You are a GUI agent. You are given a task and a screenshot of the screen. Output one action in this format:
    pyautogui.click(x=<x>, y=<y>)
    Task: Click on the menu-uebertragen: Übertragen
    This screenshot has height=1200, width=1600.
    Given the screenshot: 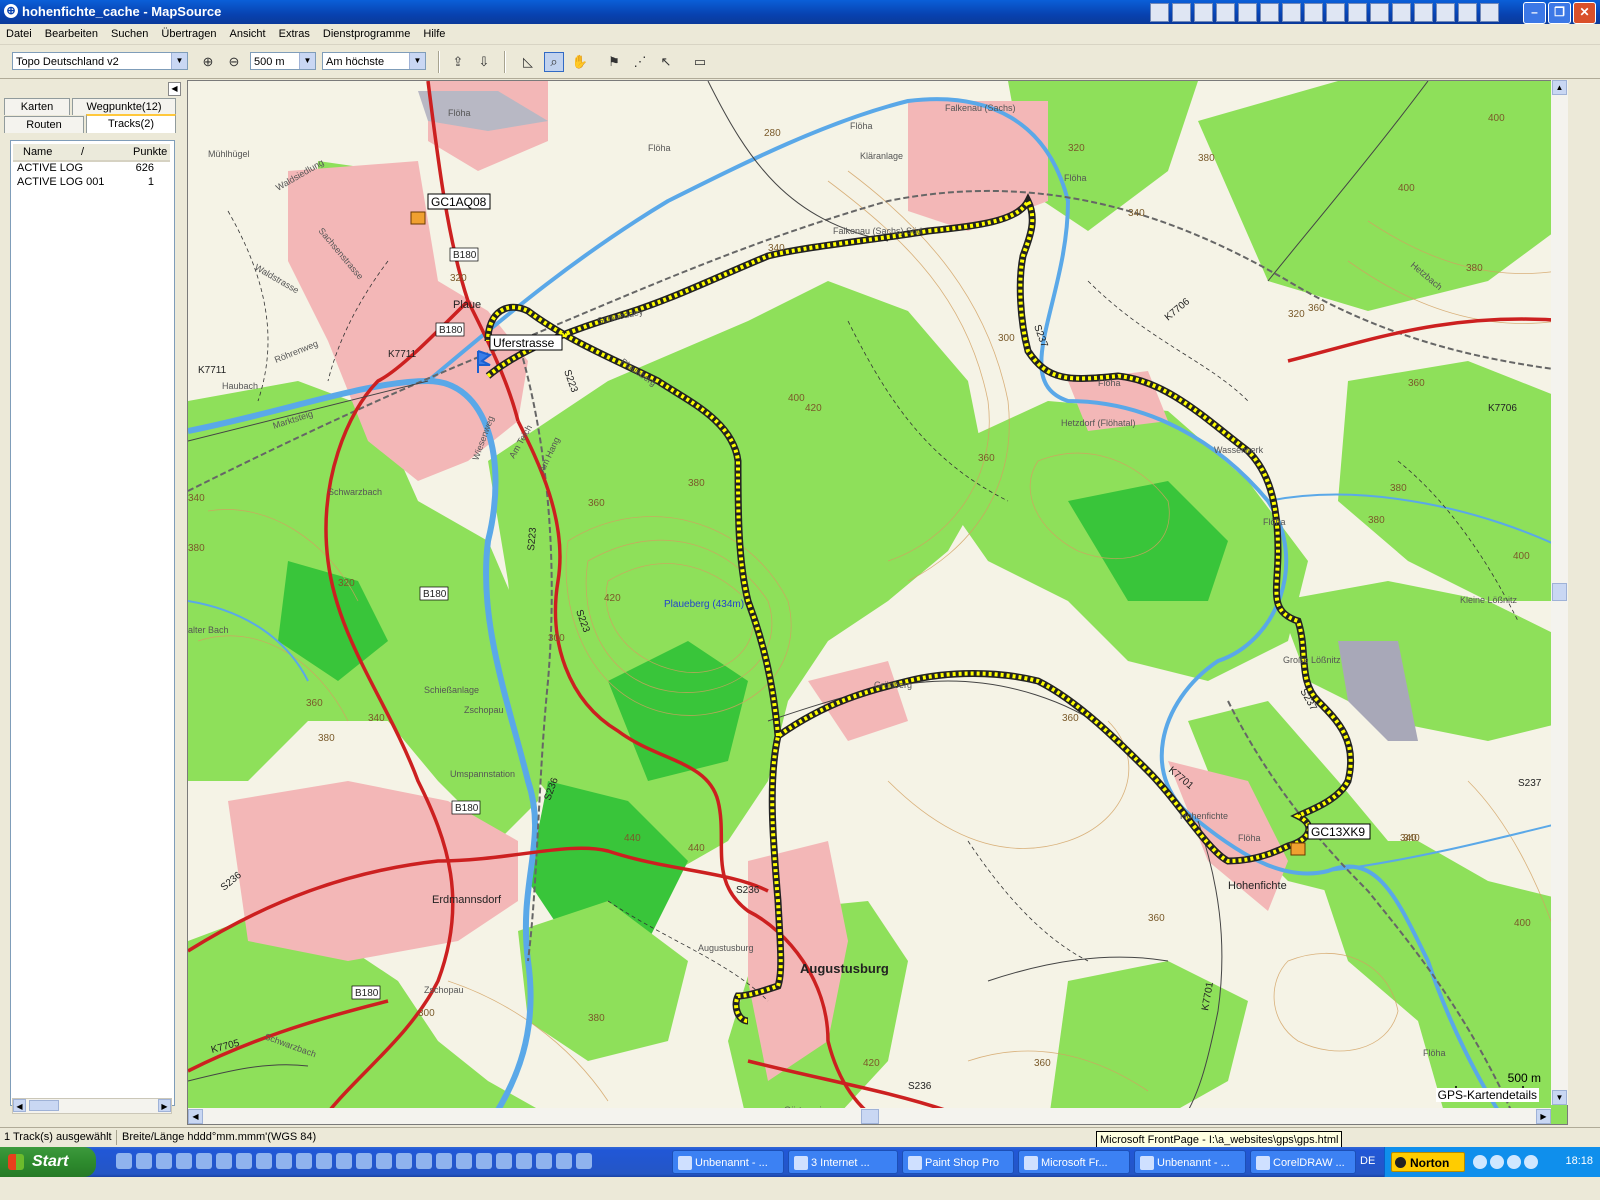 What is the action you would take?
    pyautogui.click(x=187, y=32)
    